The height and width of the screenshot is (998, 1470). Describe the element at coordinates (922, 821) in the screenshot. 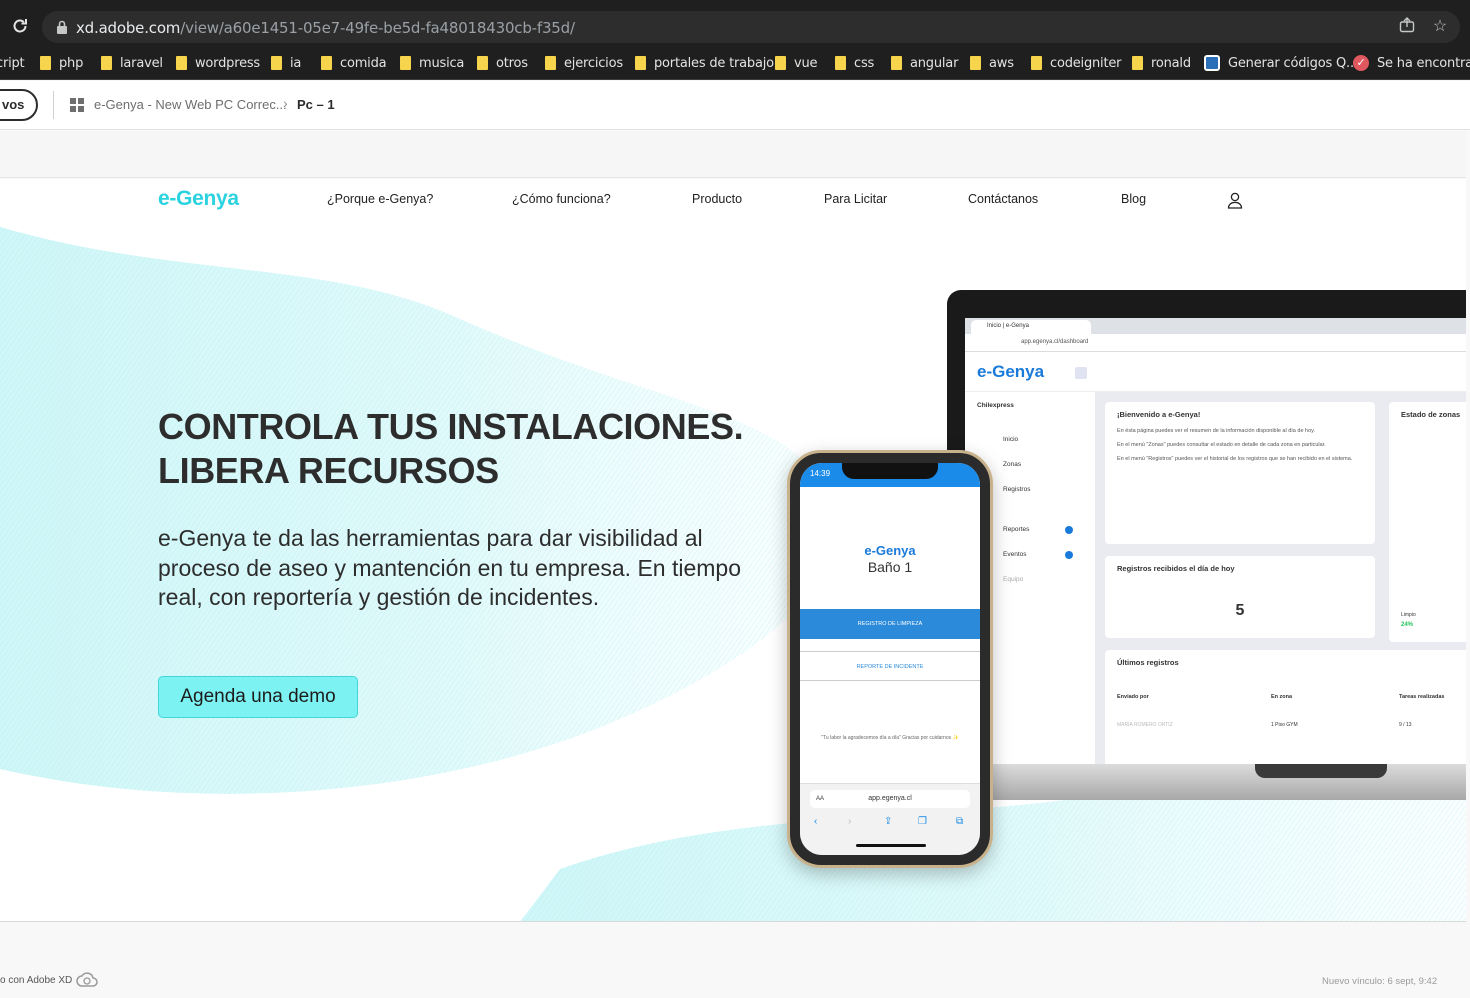

I see `bookmarks-icon: ❐` at that location.